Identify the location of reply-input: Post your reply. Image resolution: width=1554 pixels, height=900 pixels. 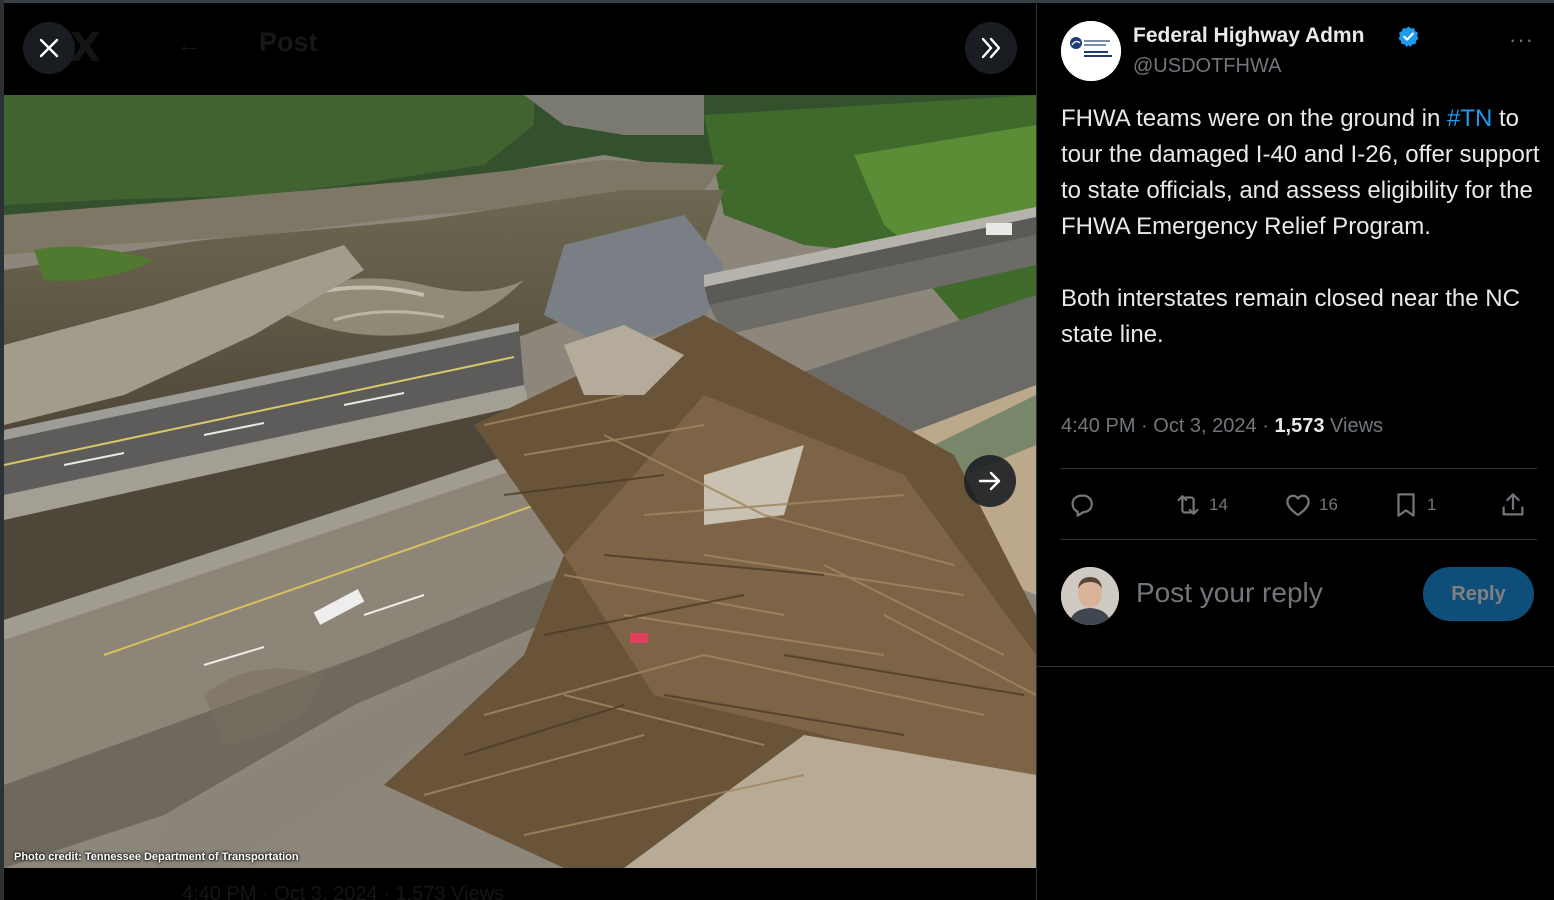
(1229, 593).